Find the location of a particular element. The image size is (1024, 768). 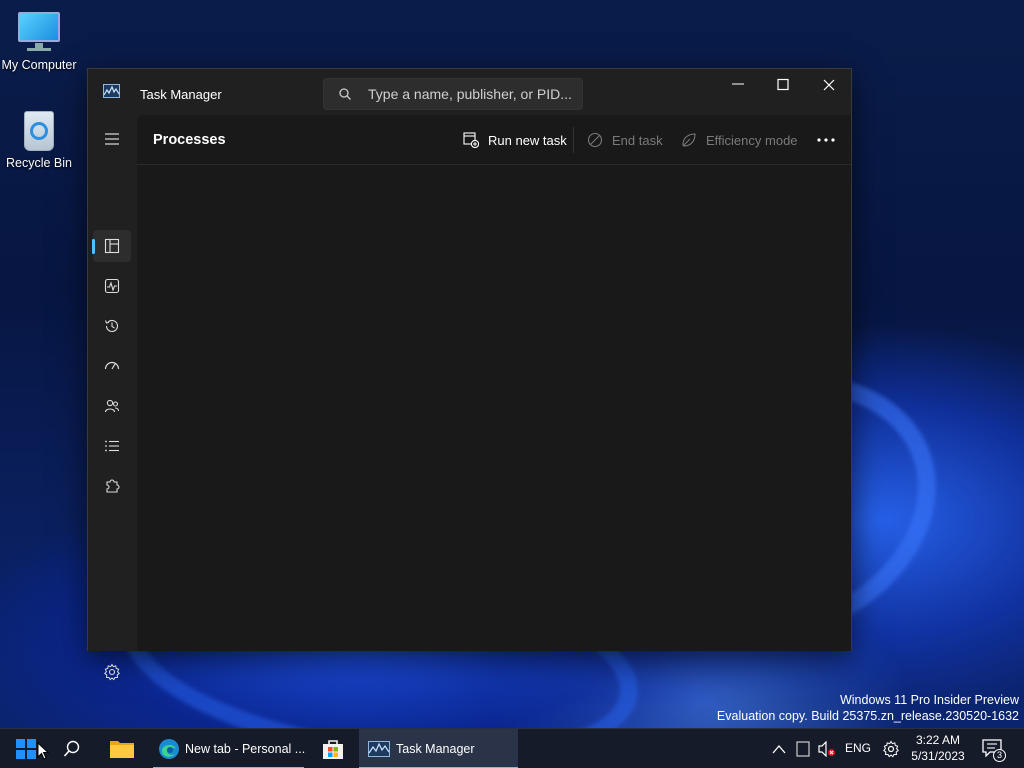

windows-logo-icon is located at coordinates (26, 749).